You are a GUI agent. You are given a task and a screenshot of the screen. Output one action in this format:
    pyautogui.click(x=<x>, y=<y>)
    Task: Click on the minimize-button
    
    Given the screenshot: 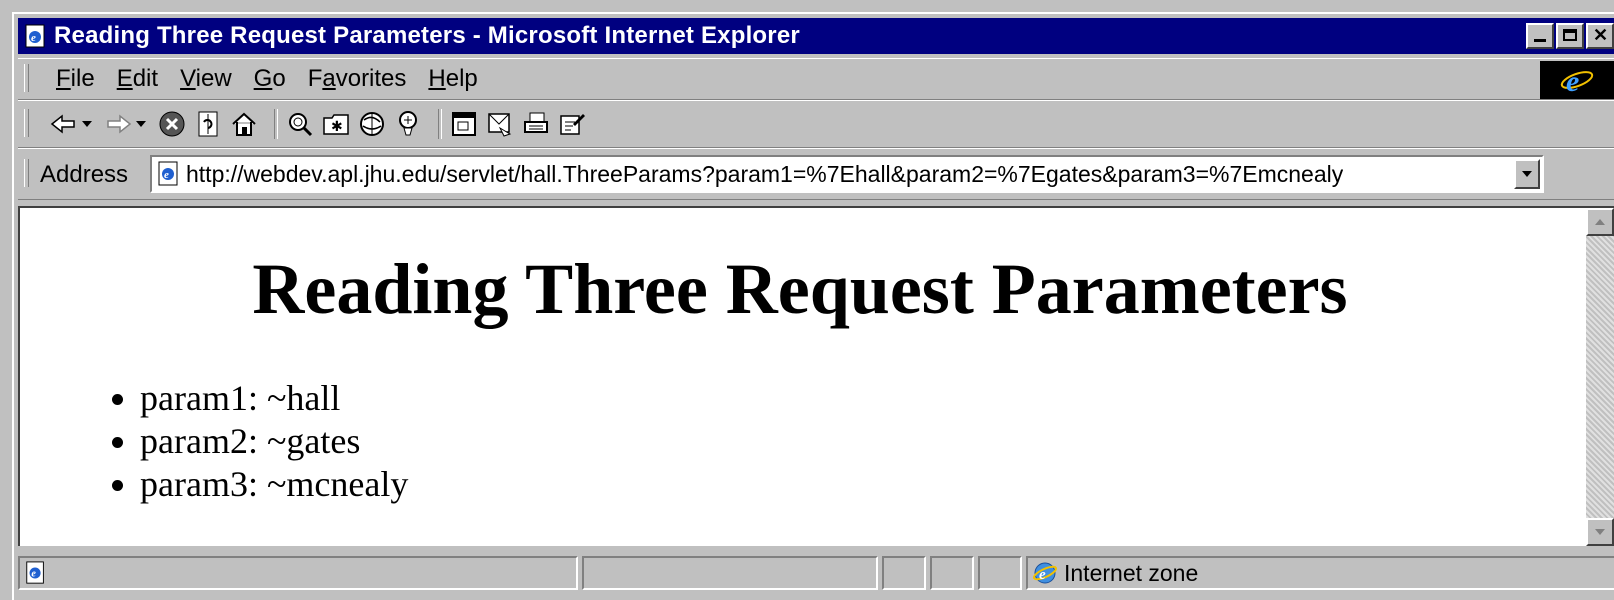 What is the action you would take?
    pyautogui.click(x=1540, y=36)
    